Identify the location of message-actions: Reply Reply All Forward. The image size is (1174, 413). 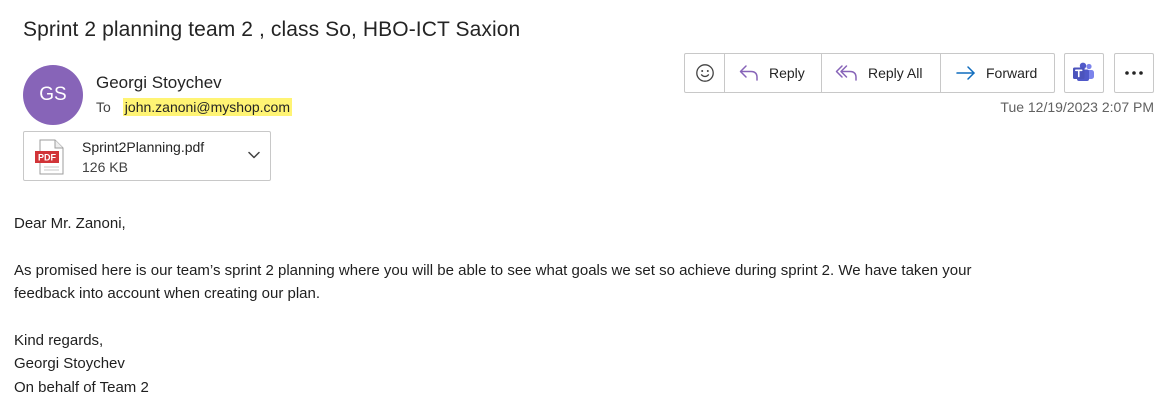
(869, 73).